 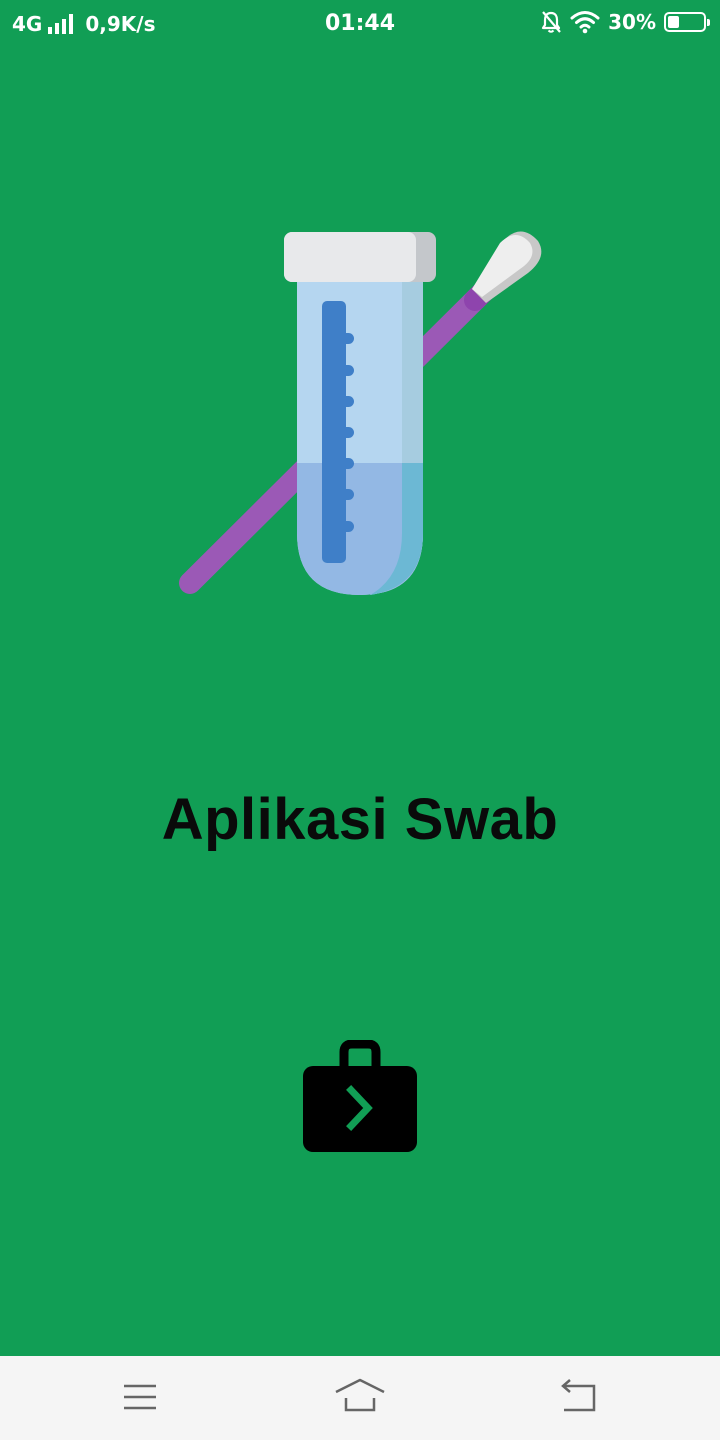 I want to click on swab-test-tube-icon, so click(x=360, y=413).